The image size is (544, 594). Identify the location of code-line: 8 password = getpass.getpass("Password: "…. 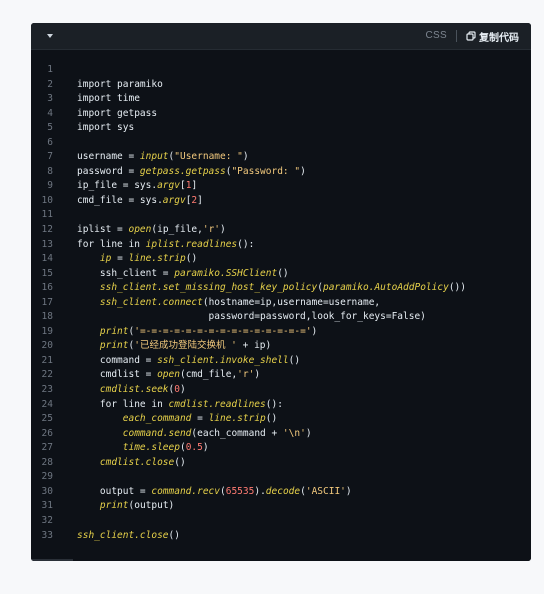
(281, 172).